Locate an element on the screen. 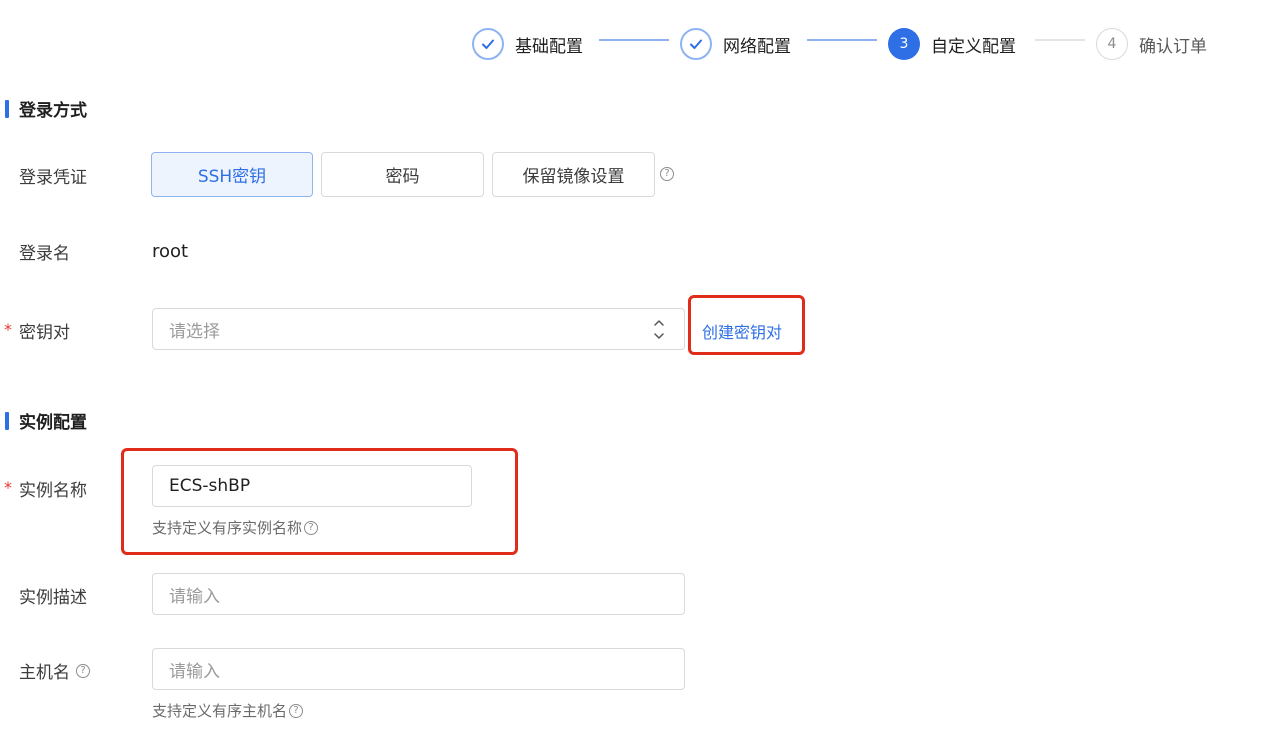 The image size is (1280, 735). step-basic-config: 基础配置 is located at coordinates (527, 44).